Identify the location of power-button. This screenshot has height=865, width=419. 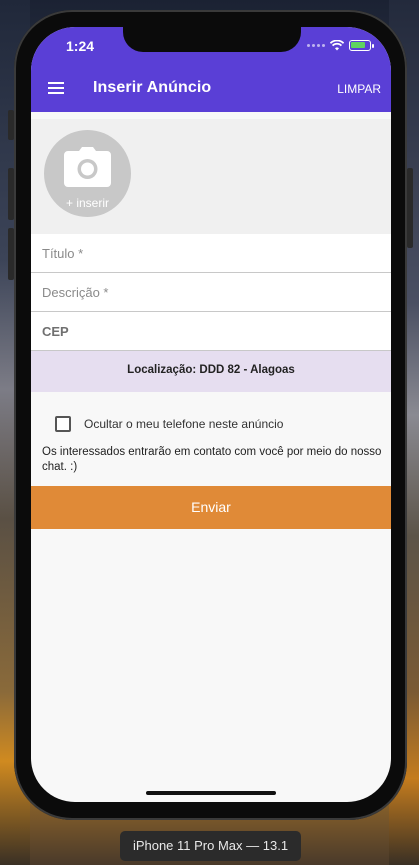
(410, 208).